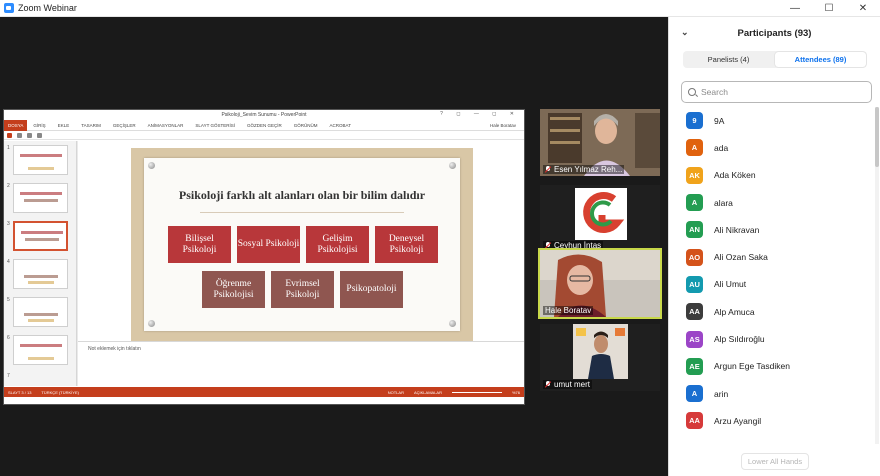  What do you see at coordinates (568, 384) in the screenshot?
I see `participant-name-tag: umut mert` at bounding box center [568, 384].